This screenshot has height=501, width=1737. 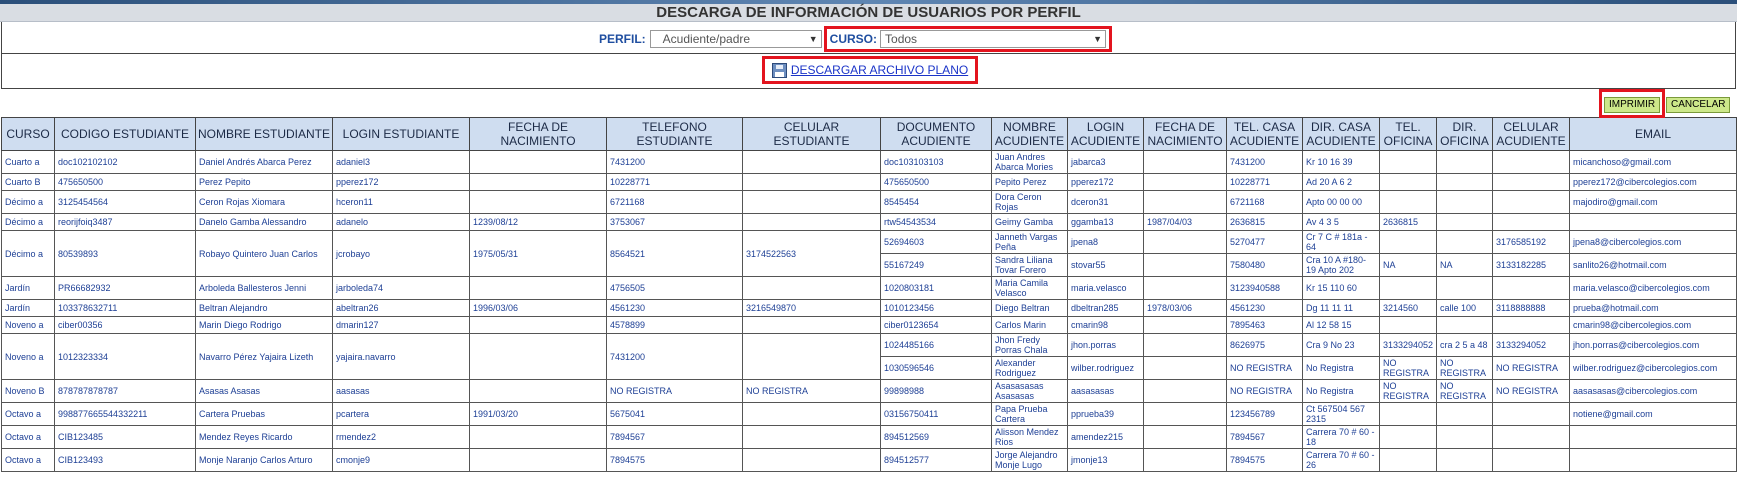 What do you see at coordinates (1105, 222) in the screenshot?
I see `cell-guardian-login: ggamba13` at bounding box center [1105, 222].